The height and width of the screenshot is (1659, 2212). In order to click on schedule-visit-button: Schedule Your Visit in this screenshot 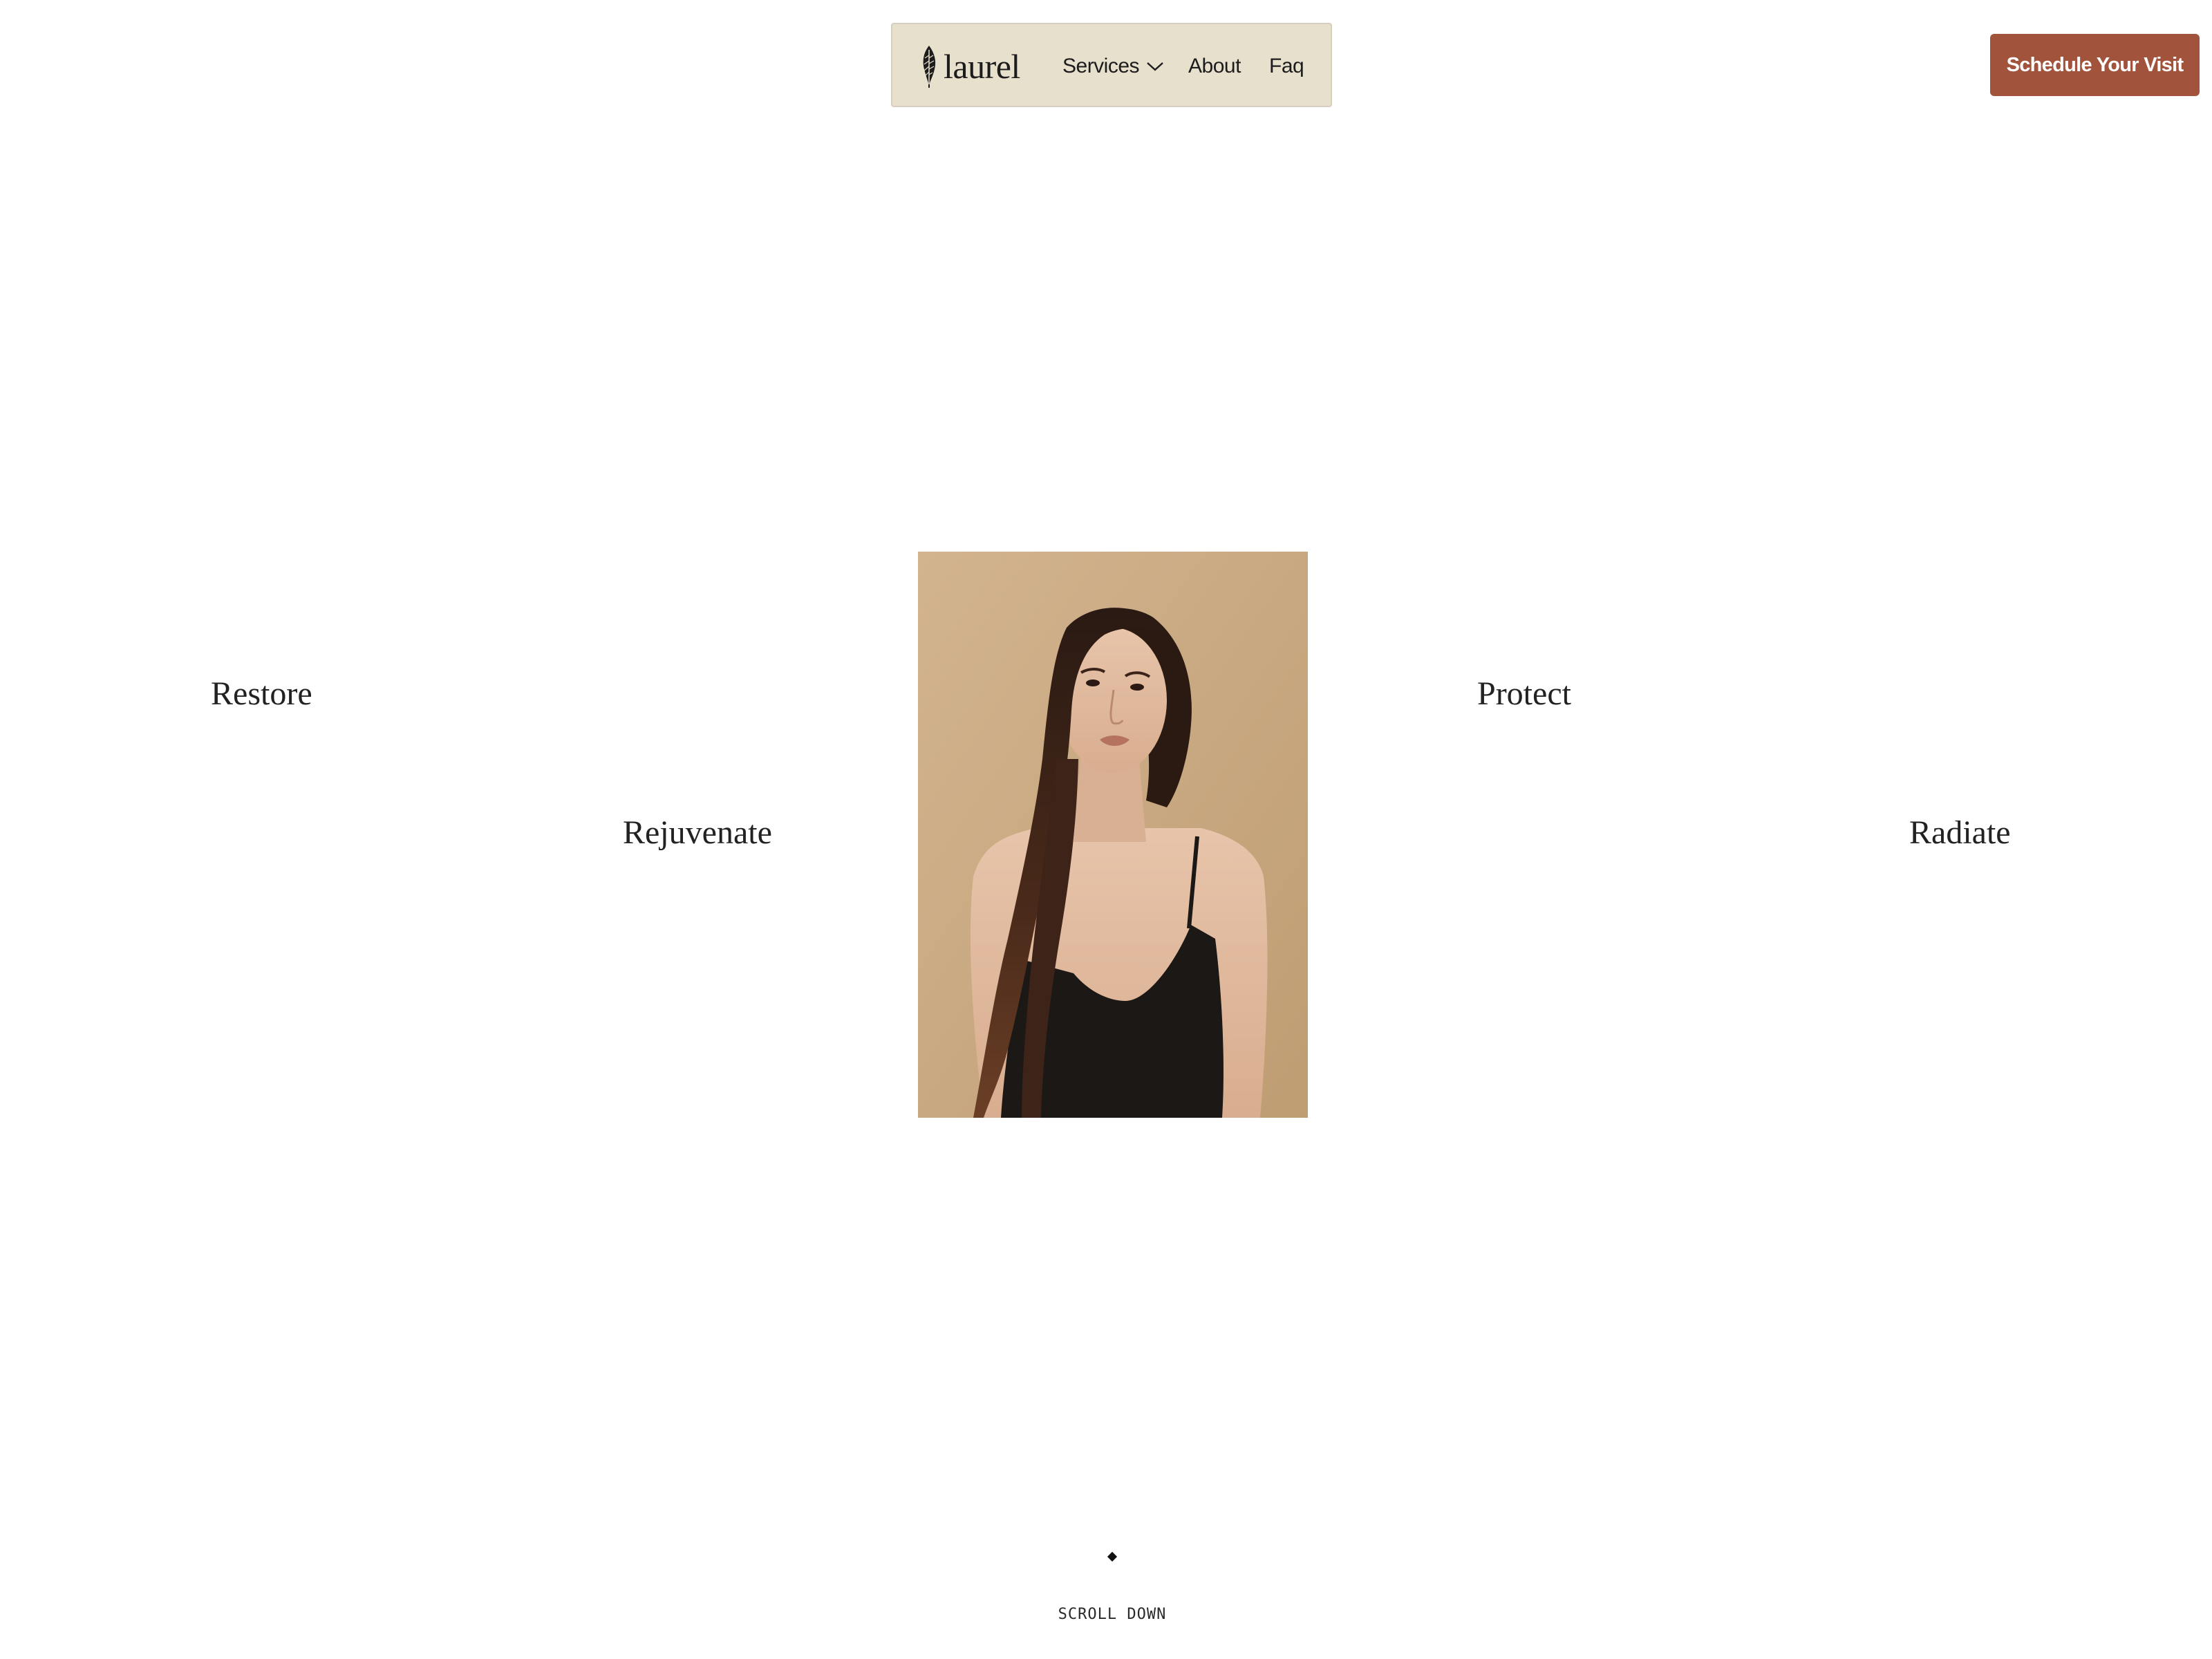, I will do `click(2095, 65)`.